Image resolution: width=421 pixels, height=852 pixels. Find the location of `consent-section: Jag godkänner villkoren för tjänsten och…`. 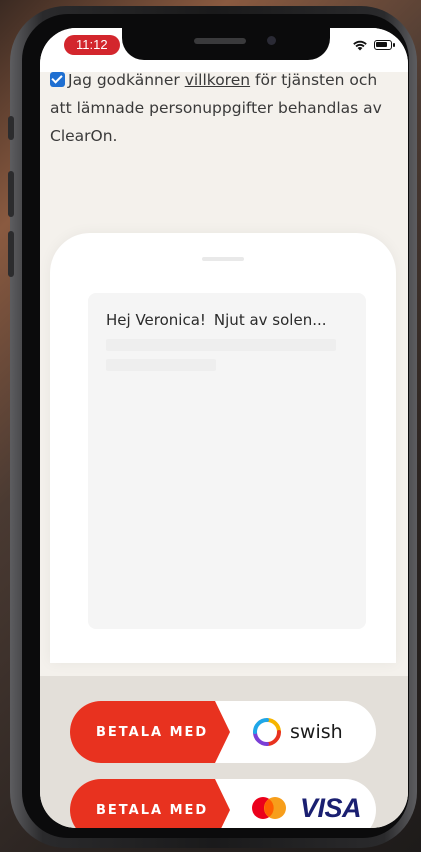

consent-section: Jag godkänner villkoren för tjänsten och… is located at coordinates (225, 108).